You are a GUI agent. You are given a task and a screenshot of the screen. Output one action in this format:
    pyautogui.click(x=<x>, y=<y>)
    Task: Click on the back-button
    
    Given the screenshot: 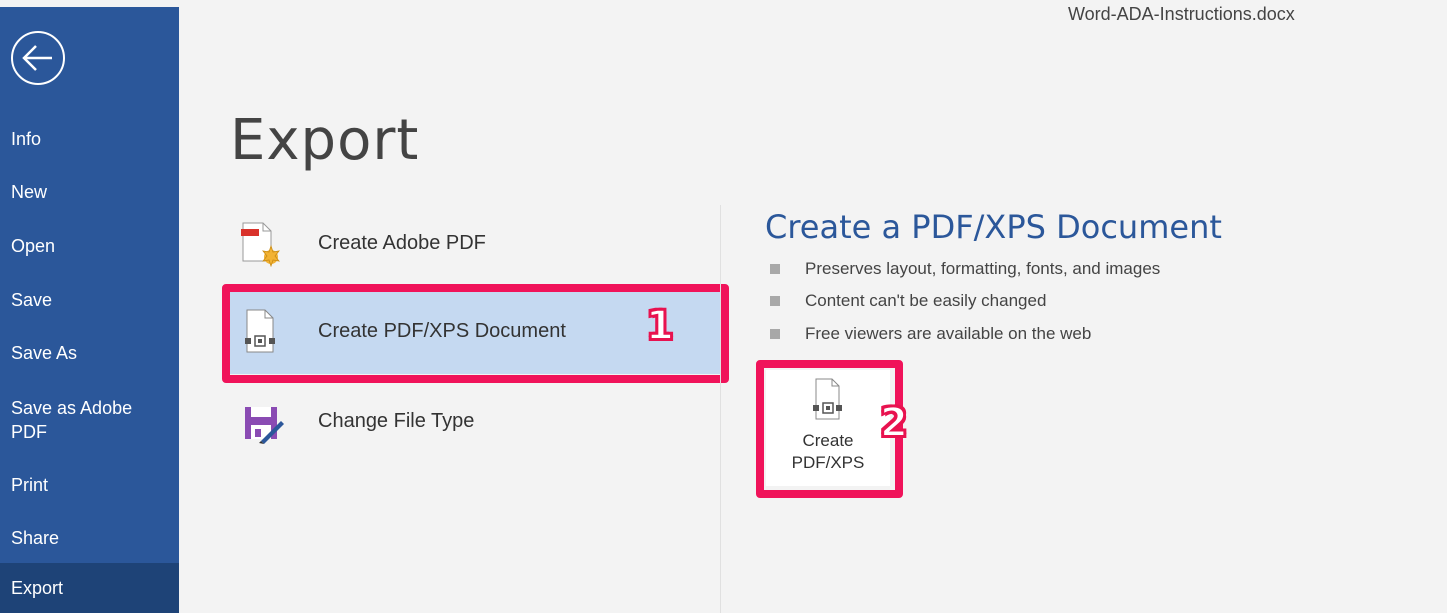 What is the action you would take?
    pyautogui.click(x=38, y=58)
    